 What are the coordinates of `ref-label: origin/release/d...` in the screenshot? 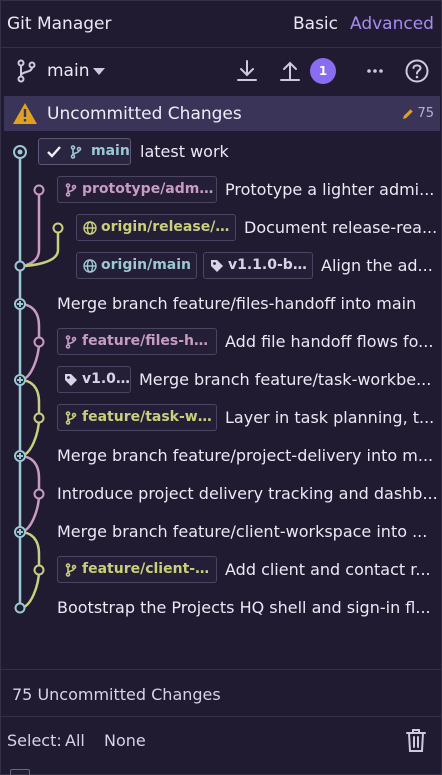 It's located at (168, 227).